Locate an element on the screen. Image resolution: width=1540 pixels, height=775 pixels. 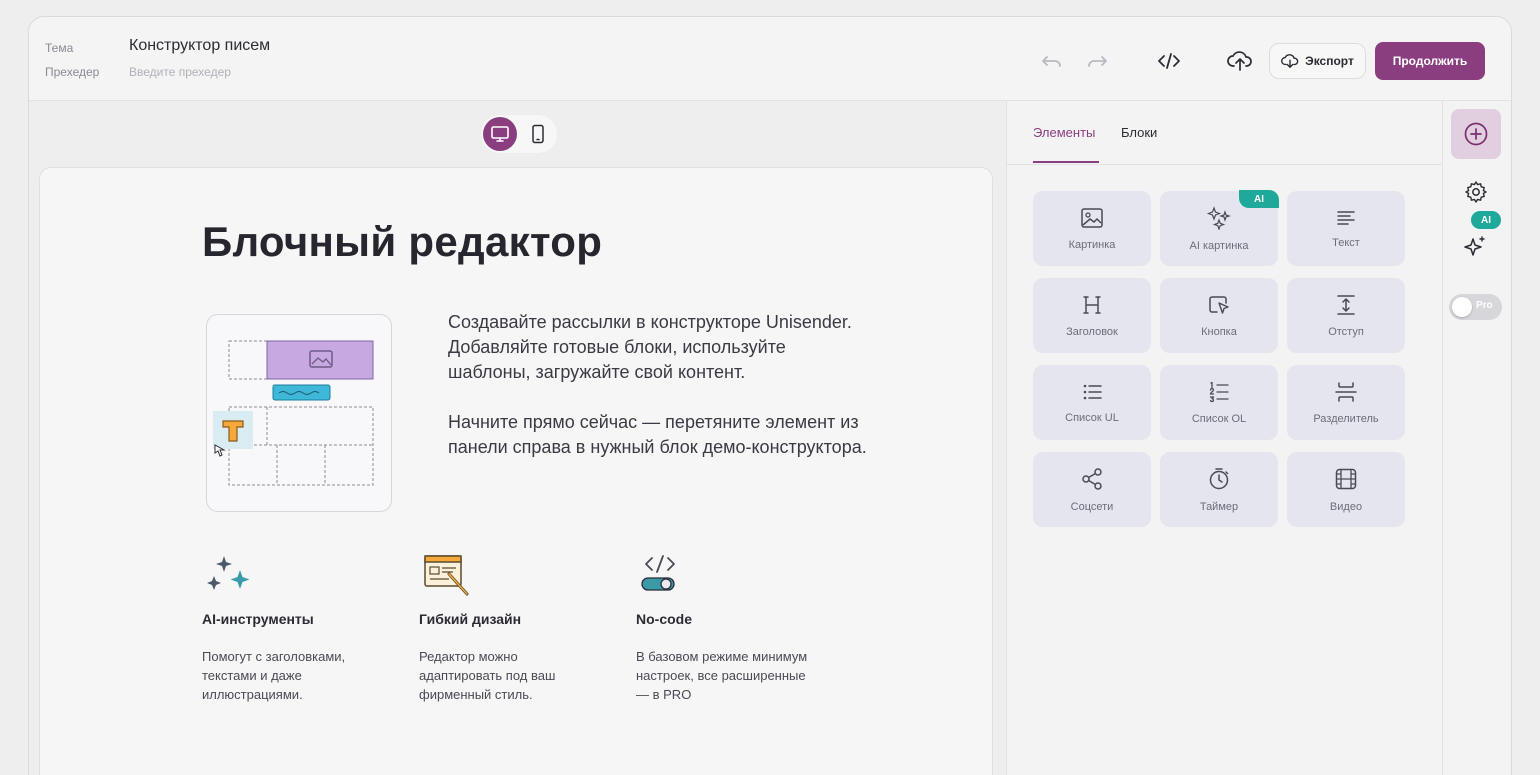
element-heading: Заголовок is located at coordinates (1092, 315).